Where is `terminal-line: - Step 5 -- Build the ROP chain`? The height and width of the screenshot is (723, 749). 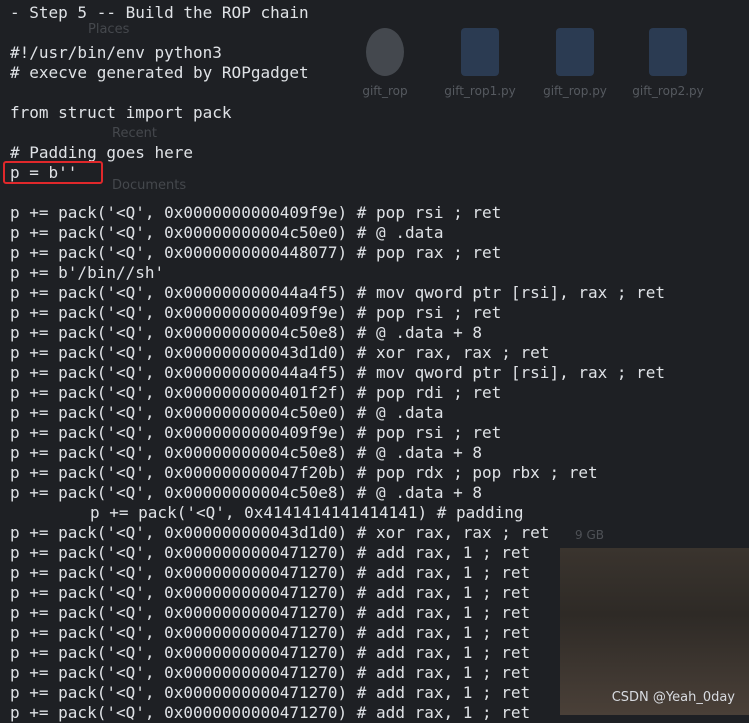 terminal-line: - Step 5 -- Build the ROP chain is located at coordinates (159, 12).